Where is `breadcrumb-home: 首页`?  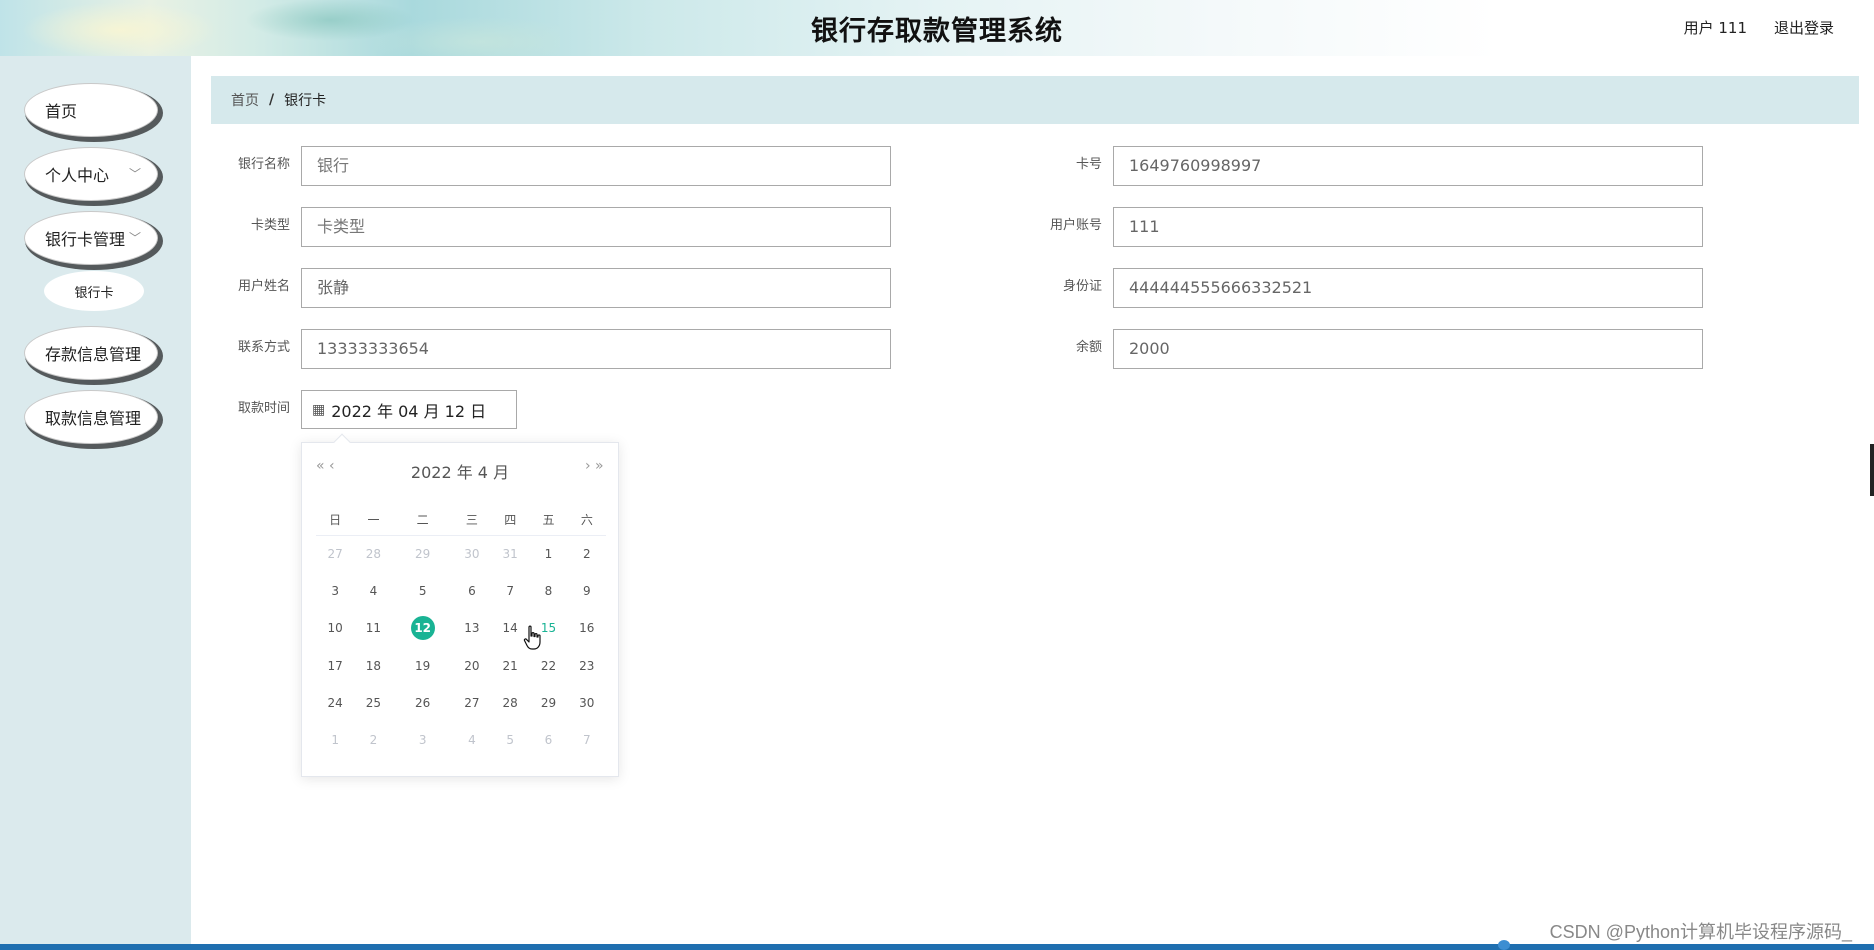
breadcrumb-home: 首页 is located at coordinates (245, 100).